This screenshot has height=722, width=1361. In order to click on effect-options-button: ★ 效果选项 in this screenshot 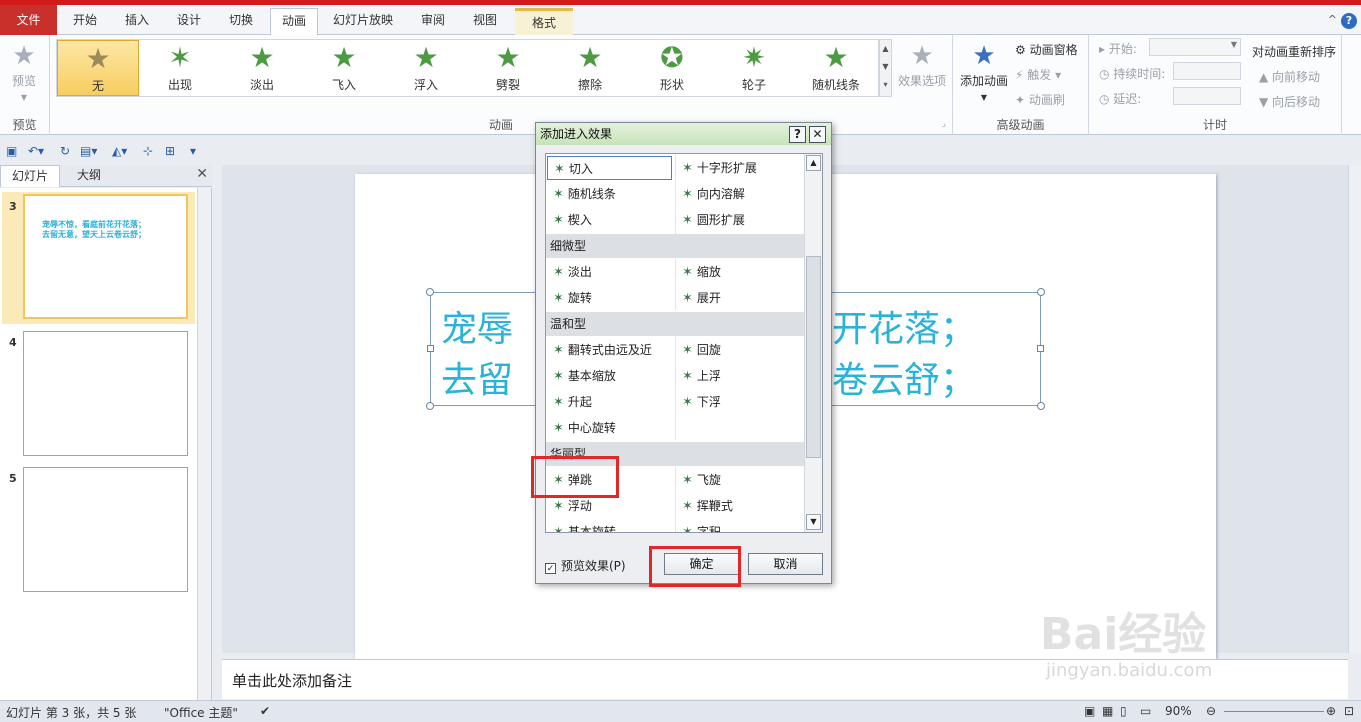, I will do `click(922, 70)`.